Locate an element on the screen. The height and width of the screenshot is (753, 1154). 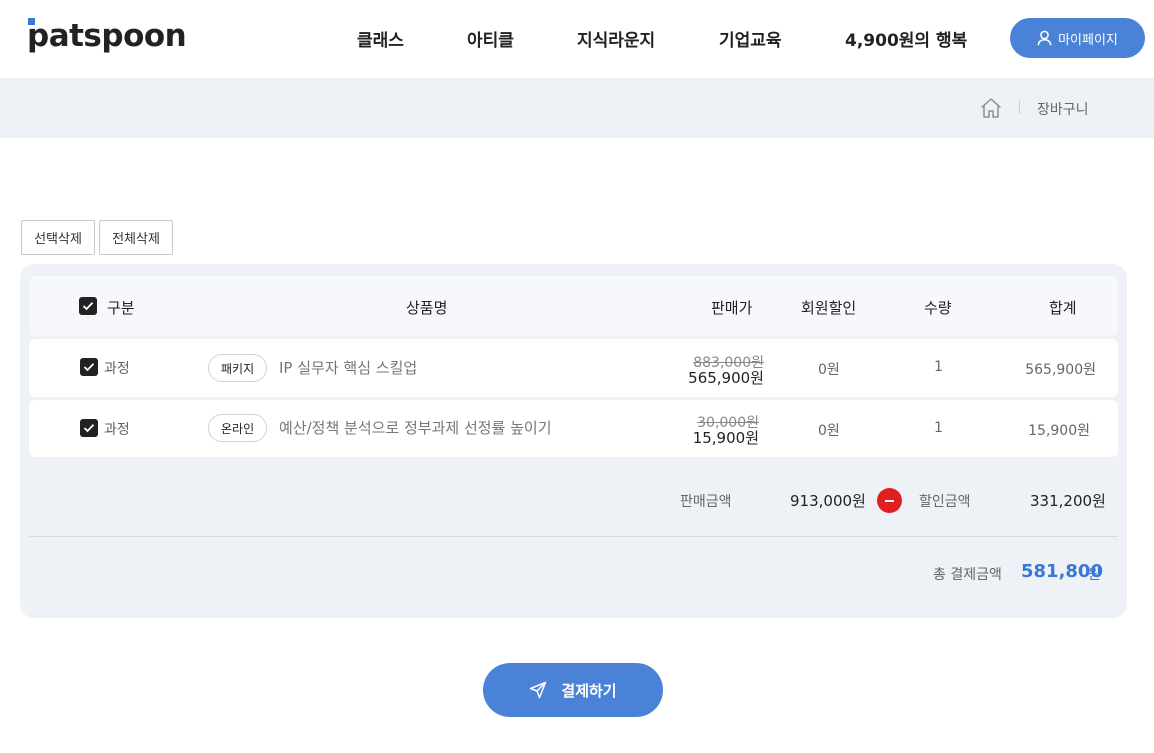
item-sale-price: 15,900원 is located at coordinates (725, 438).